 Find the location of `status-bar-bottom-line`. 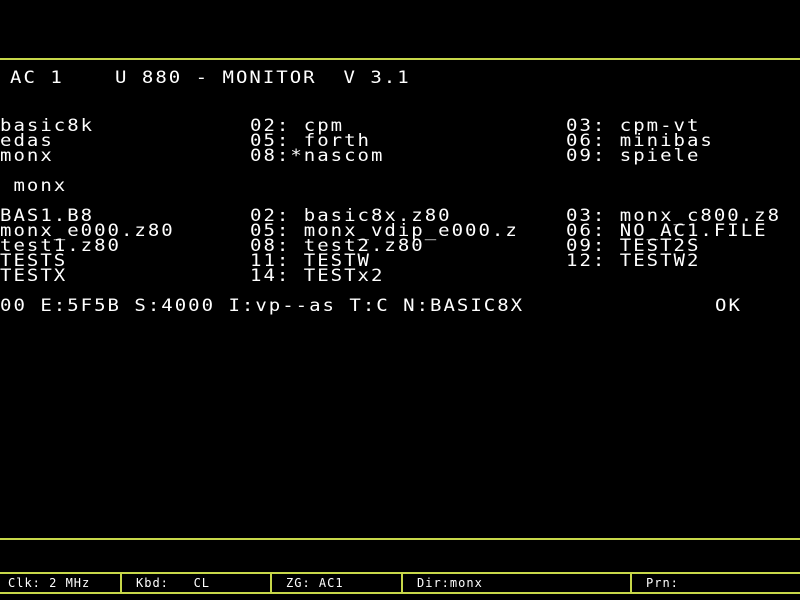

status-bar-bottom-line is located at coordinates (400, 593).